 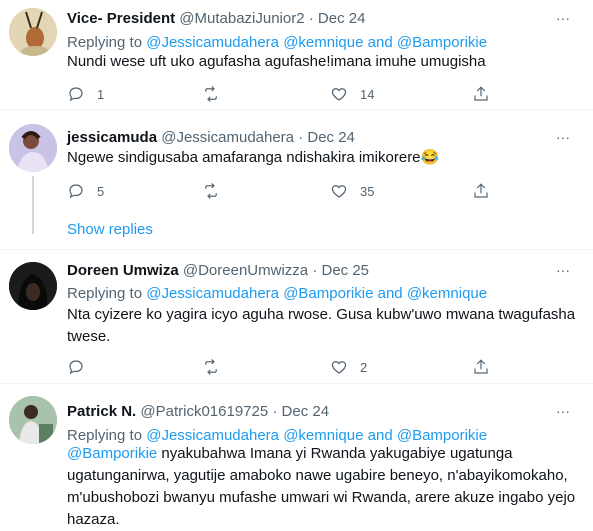 What do you see at coordinates (278, 95) in the screenshot?
I see `tweet-actions: 1 14` at bounding box center [278, 95].